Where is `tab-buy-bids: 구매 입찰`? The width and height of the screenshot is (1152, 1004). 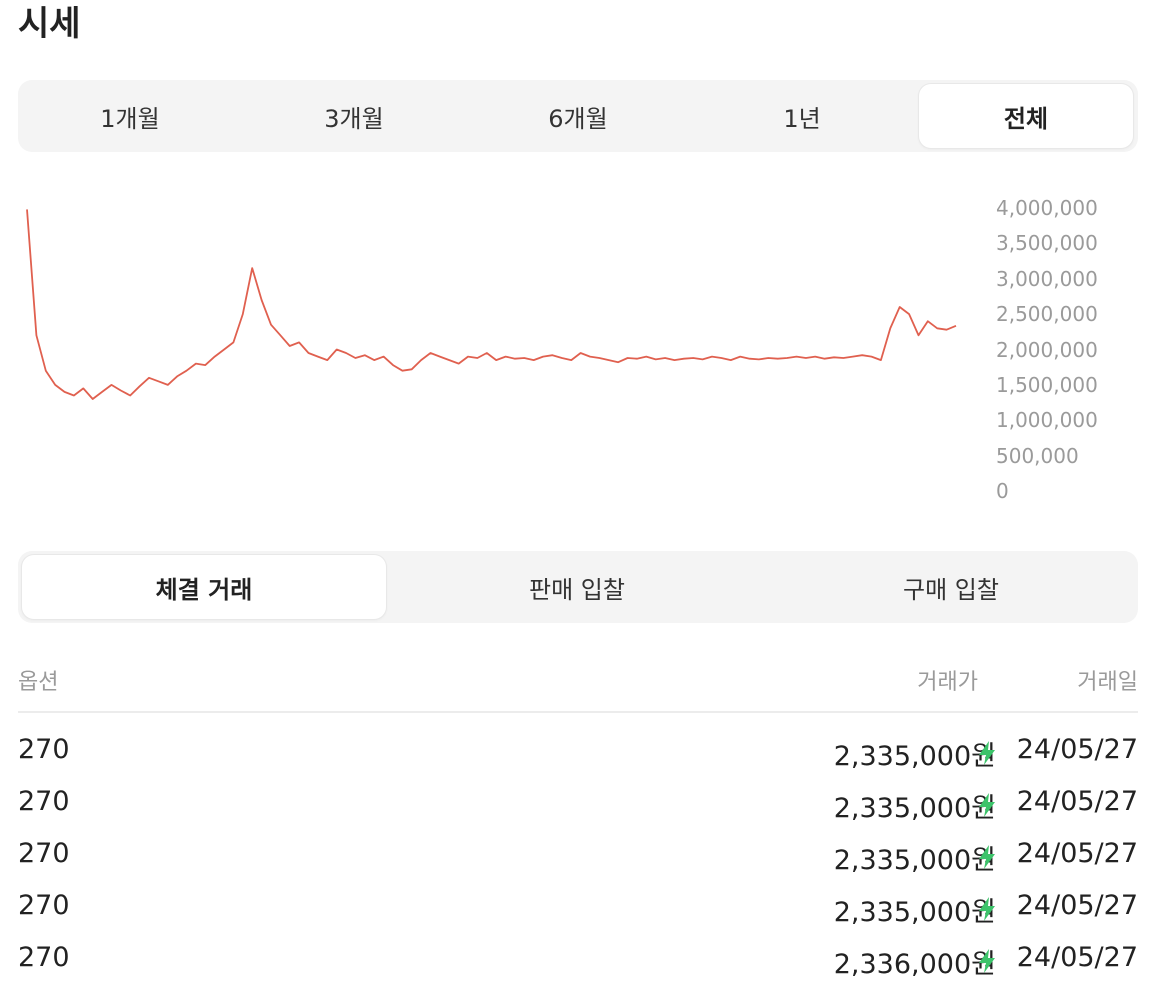 tab-buy-bids: 구매 입찰 is located at coordinates (951, 587).